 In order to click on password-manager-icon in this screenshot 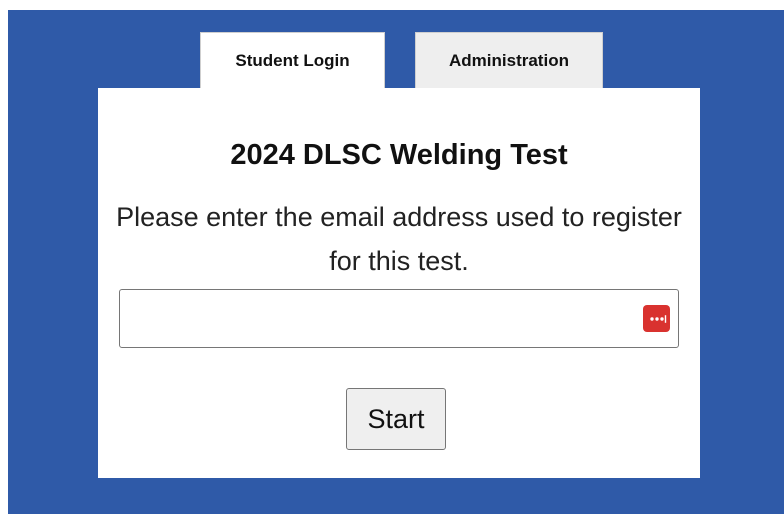, I will do `click(656, 318)`.